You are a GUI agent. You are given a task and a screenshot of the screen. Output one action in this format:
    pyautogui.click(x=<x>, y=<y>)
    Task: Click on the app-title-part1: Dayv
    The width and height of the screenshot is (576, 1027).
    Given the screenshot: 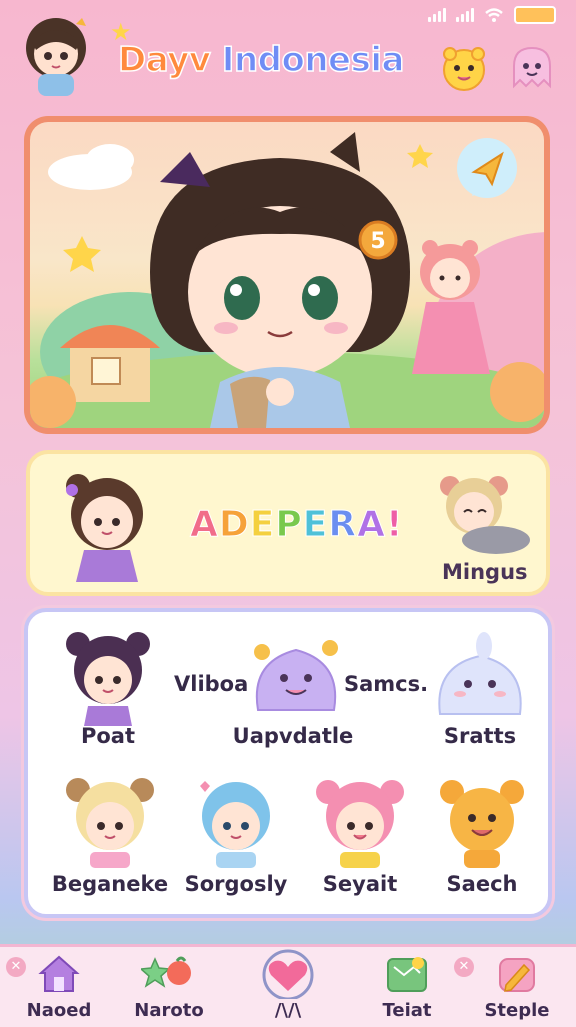 What is the action you would take?
    pyautogui.click(x=164, y=60)
    